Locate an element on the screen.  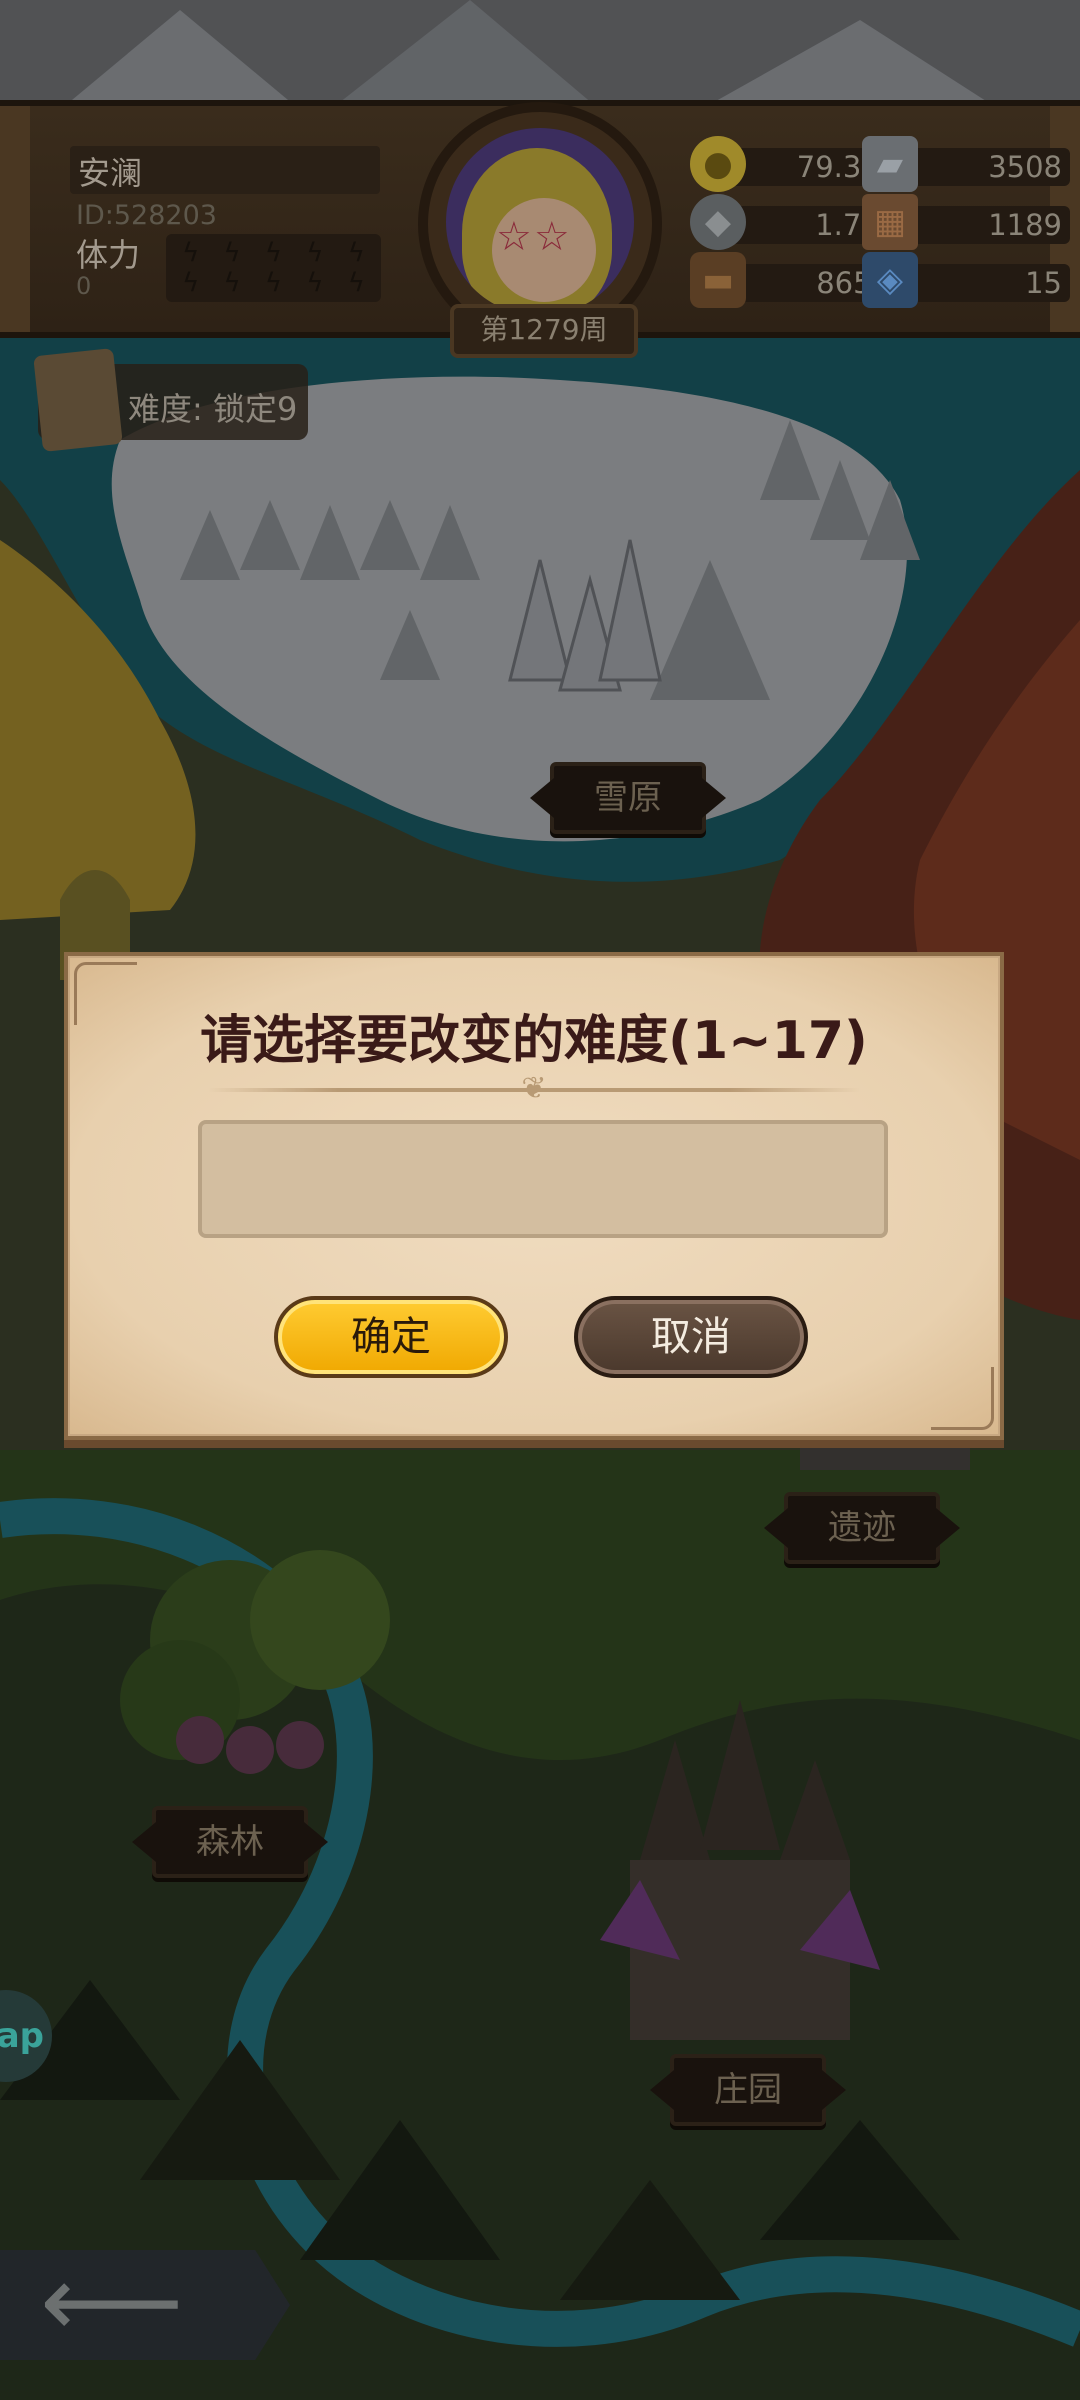
gold-coin-icon: ● is located at coordinates (718, 164).